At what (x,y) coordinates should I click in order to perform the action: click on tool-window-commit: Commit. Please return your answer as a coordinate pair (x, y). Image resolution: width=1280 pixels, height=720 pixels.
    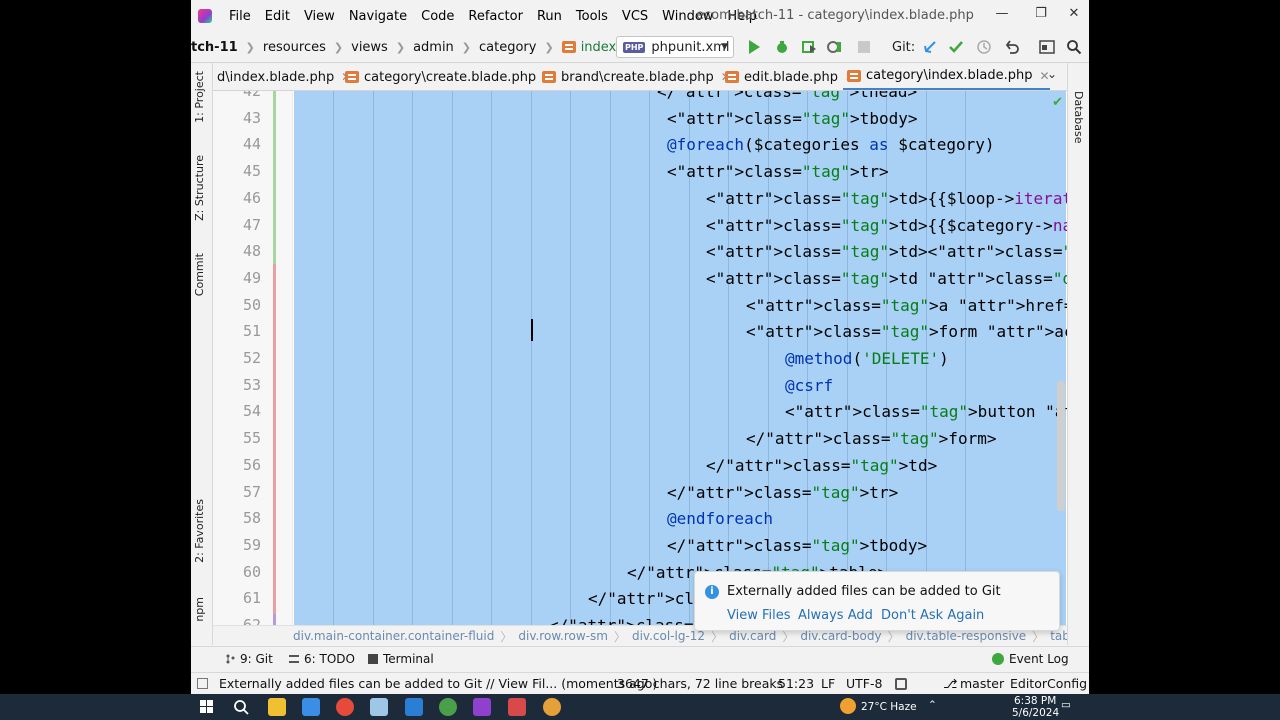
    Looking at the image, I should click on (199, 274).